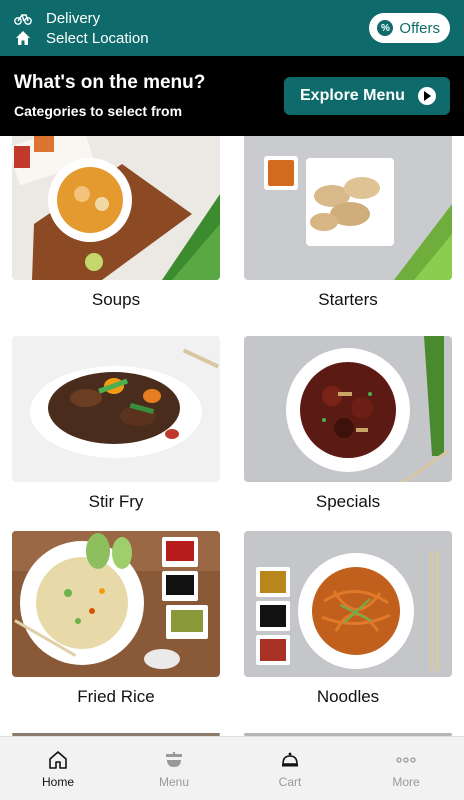 The height and width of the screenshot is (800, 464). Describe the element at coordinates (97, 38) in the screenshot. I see `location-label: Select Location` at that location.